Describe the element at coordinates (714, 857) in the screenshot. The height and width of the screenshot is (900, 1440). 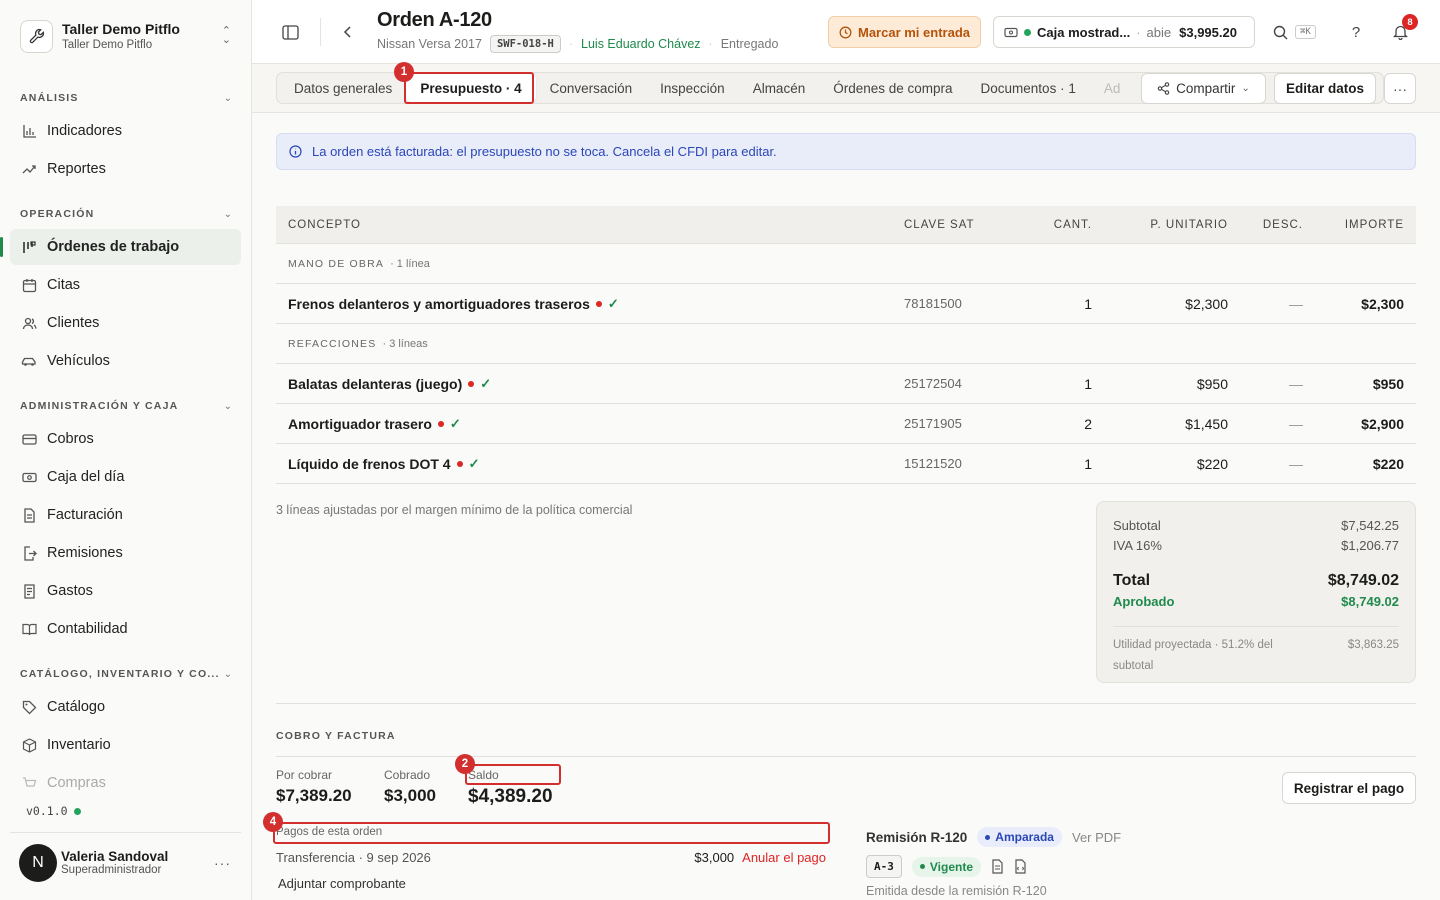
I see `payment-amount: $3,000` at that location.